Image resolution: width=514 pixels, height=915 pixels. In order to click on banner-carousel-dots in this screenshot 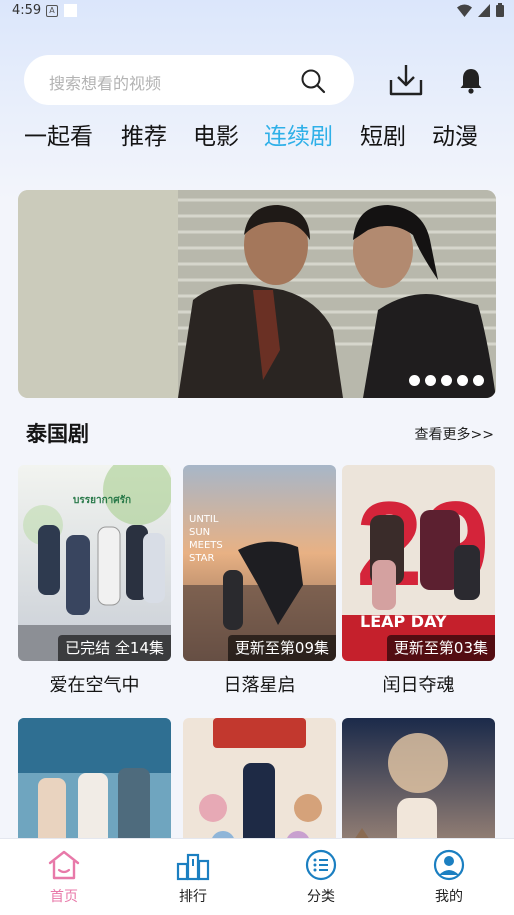, I will do `click(446, 380)`.